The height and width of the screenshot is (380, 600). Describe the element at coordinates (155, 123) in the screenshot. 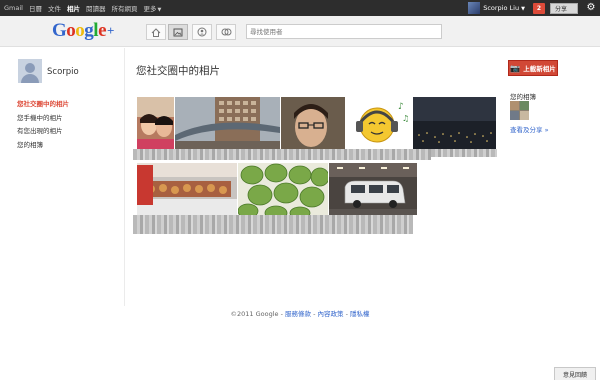

I see `photo-selfie-couple` at that location.